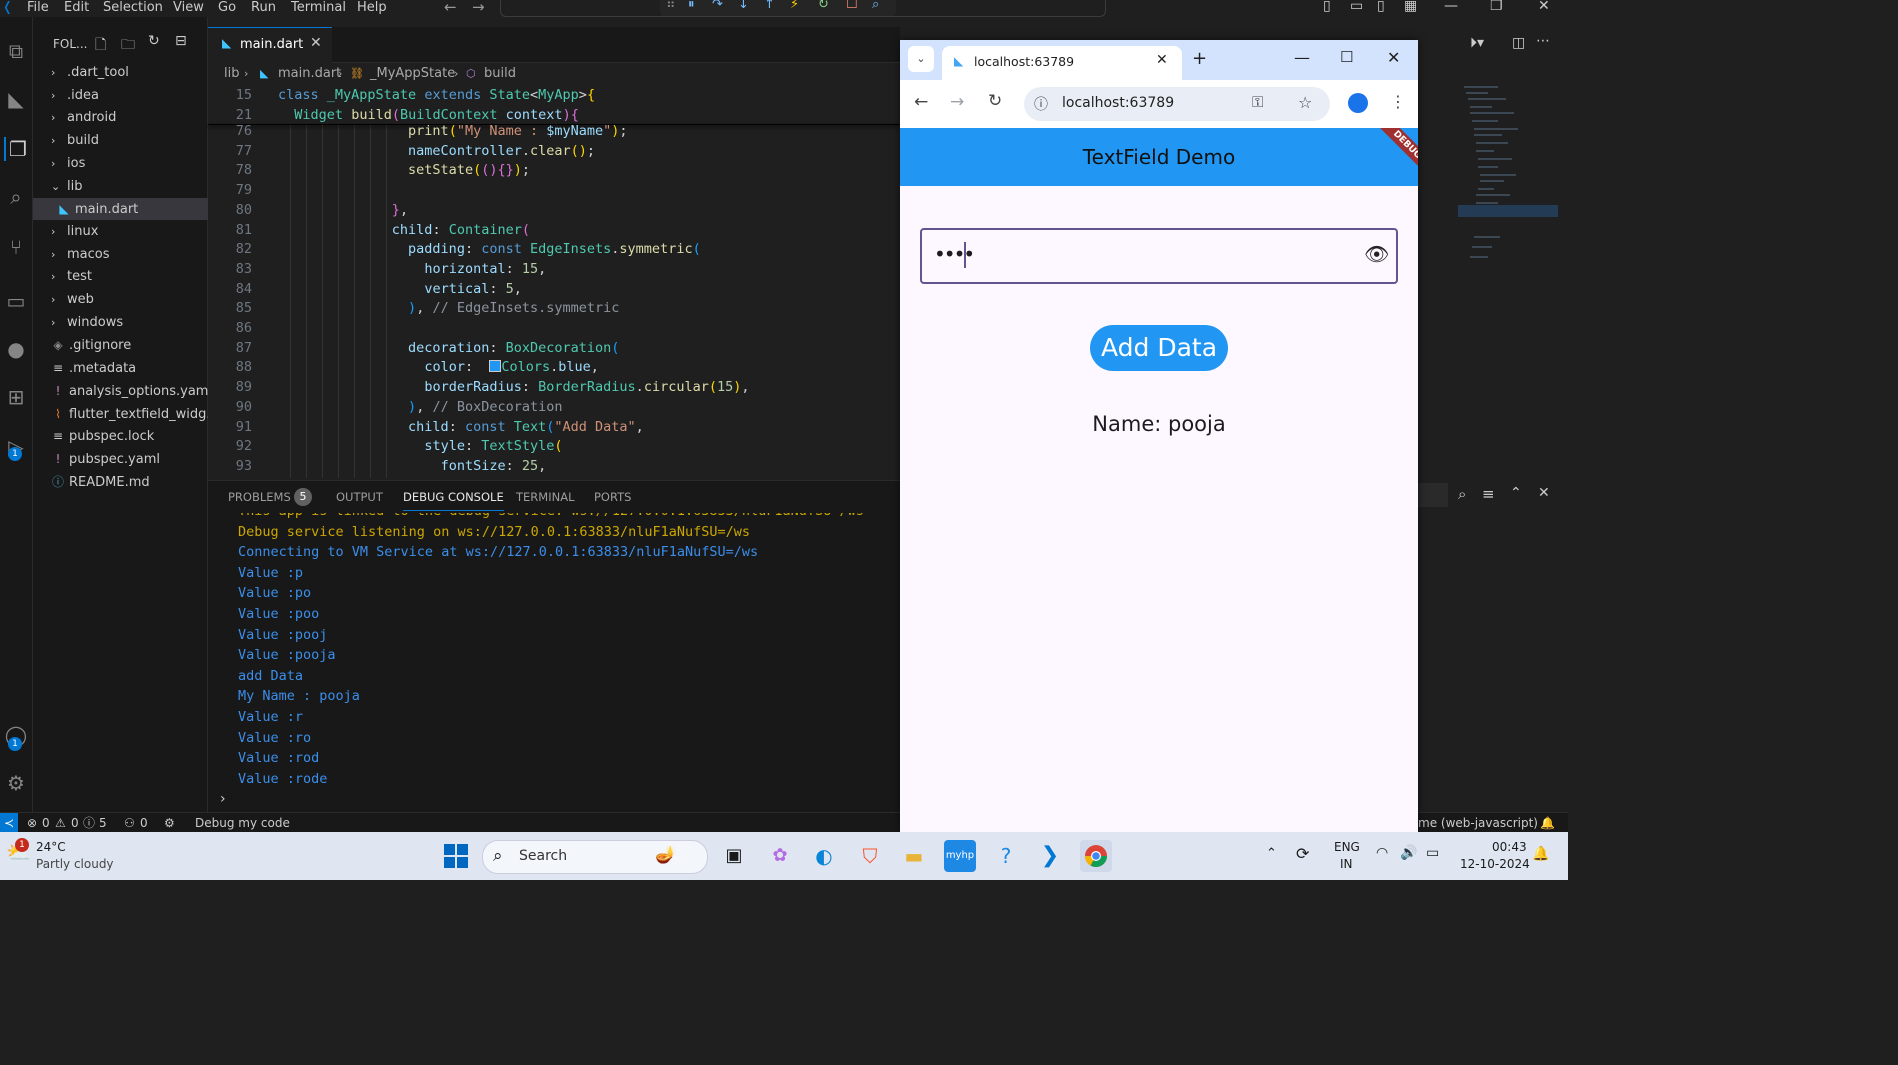  I want to click on notification-bell-icon: 🔔, so click(1540, 854).